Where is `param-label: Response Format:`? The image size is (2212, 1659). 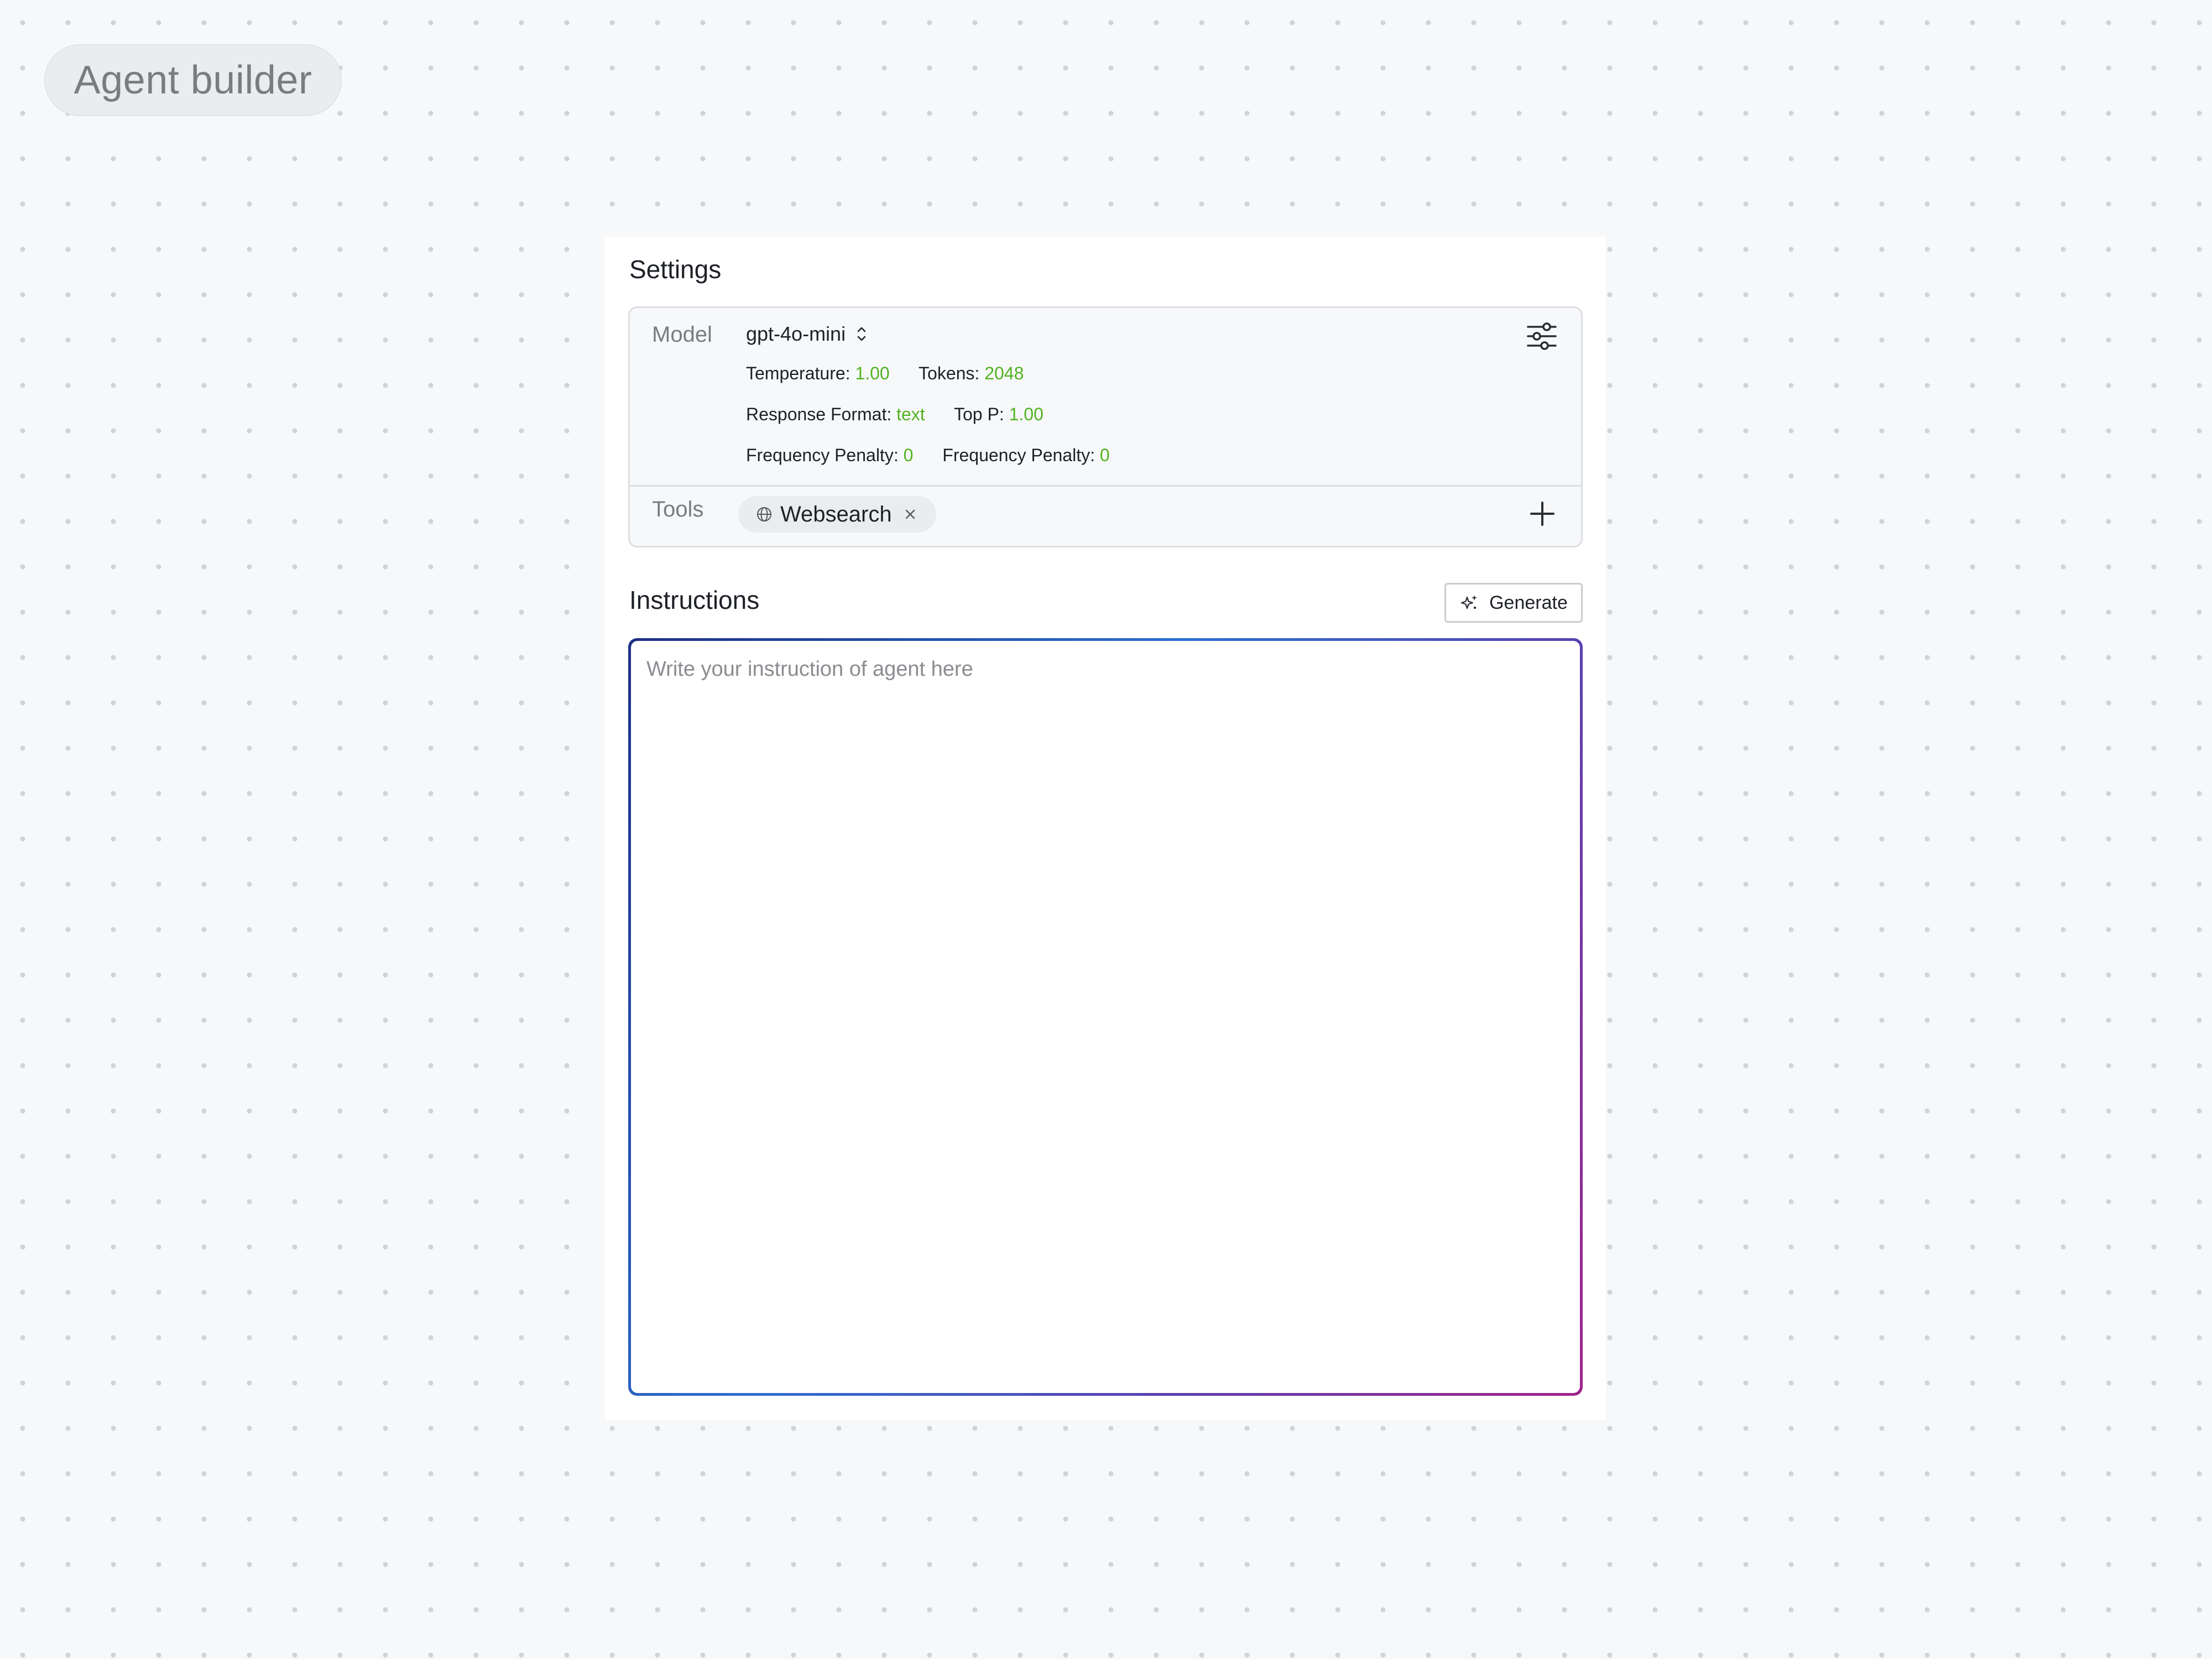 param-label: Response Format: is located at coordinates (819, 414).